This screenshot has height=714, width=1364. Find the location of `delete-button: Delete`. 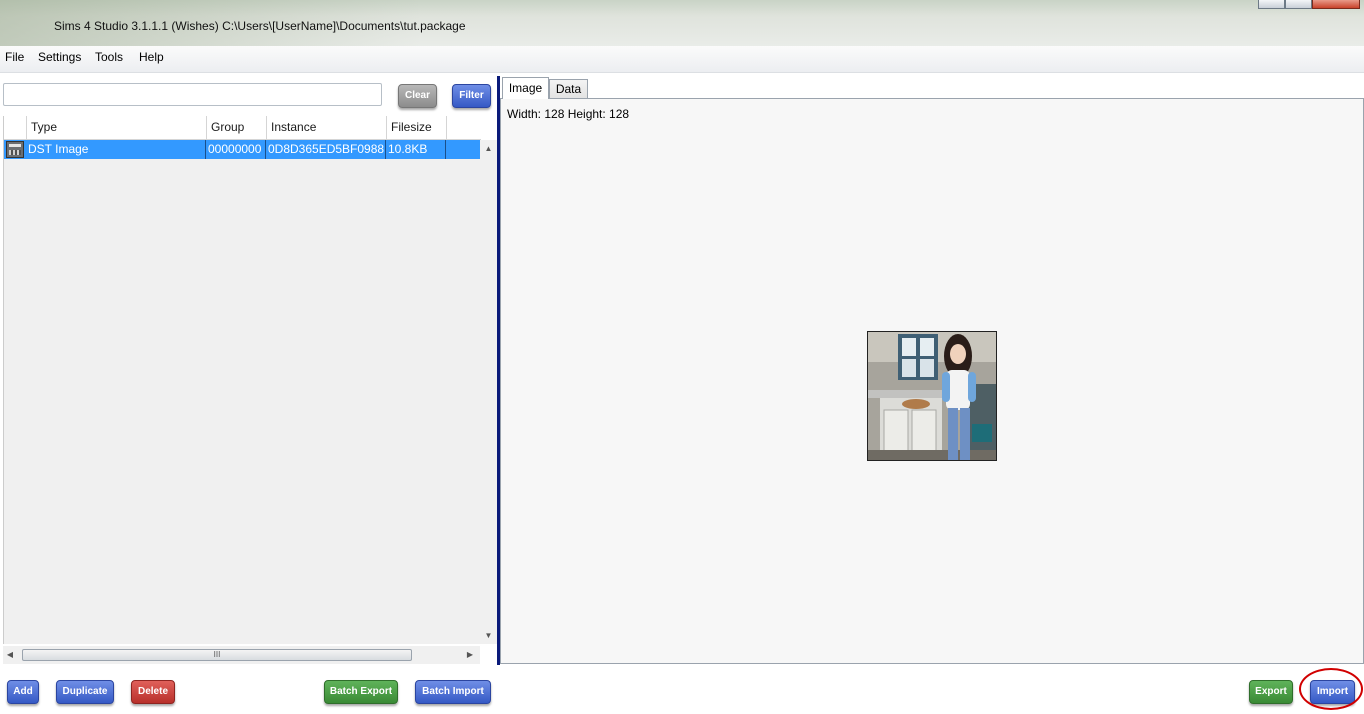

delete-button: Delete is located at coordinates (153, 692).